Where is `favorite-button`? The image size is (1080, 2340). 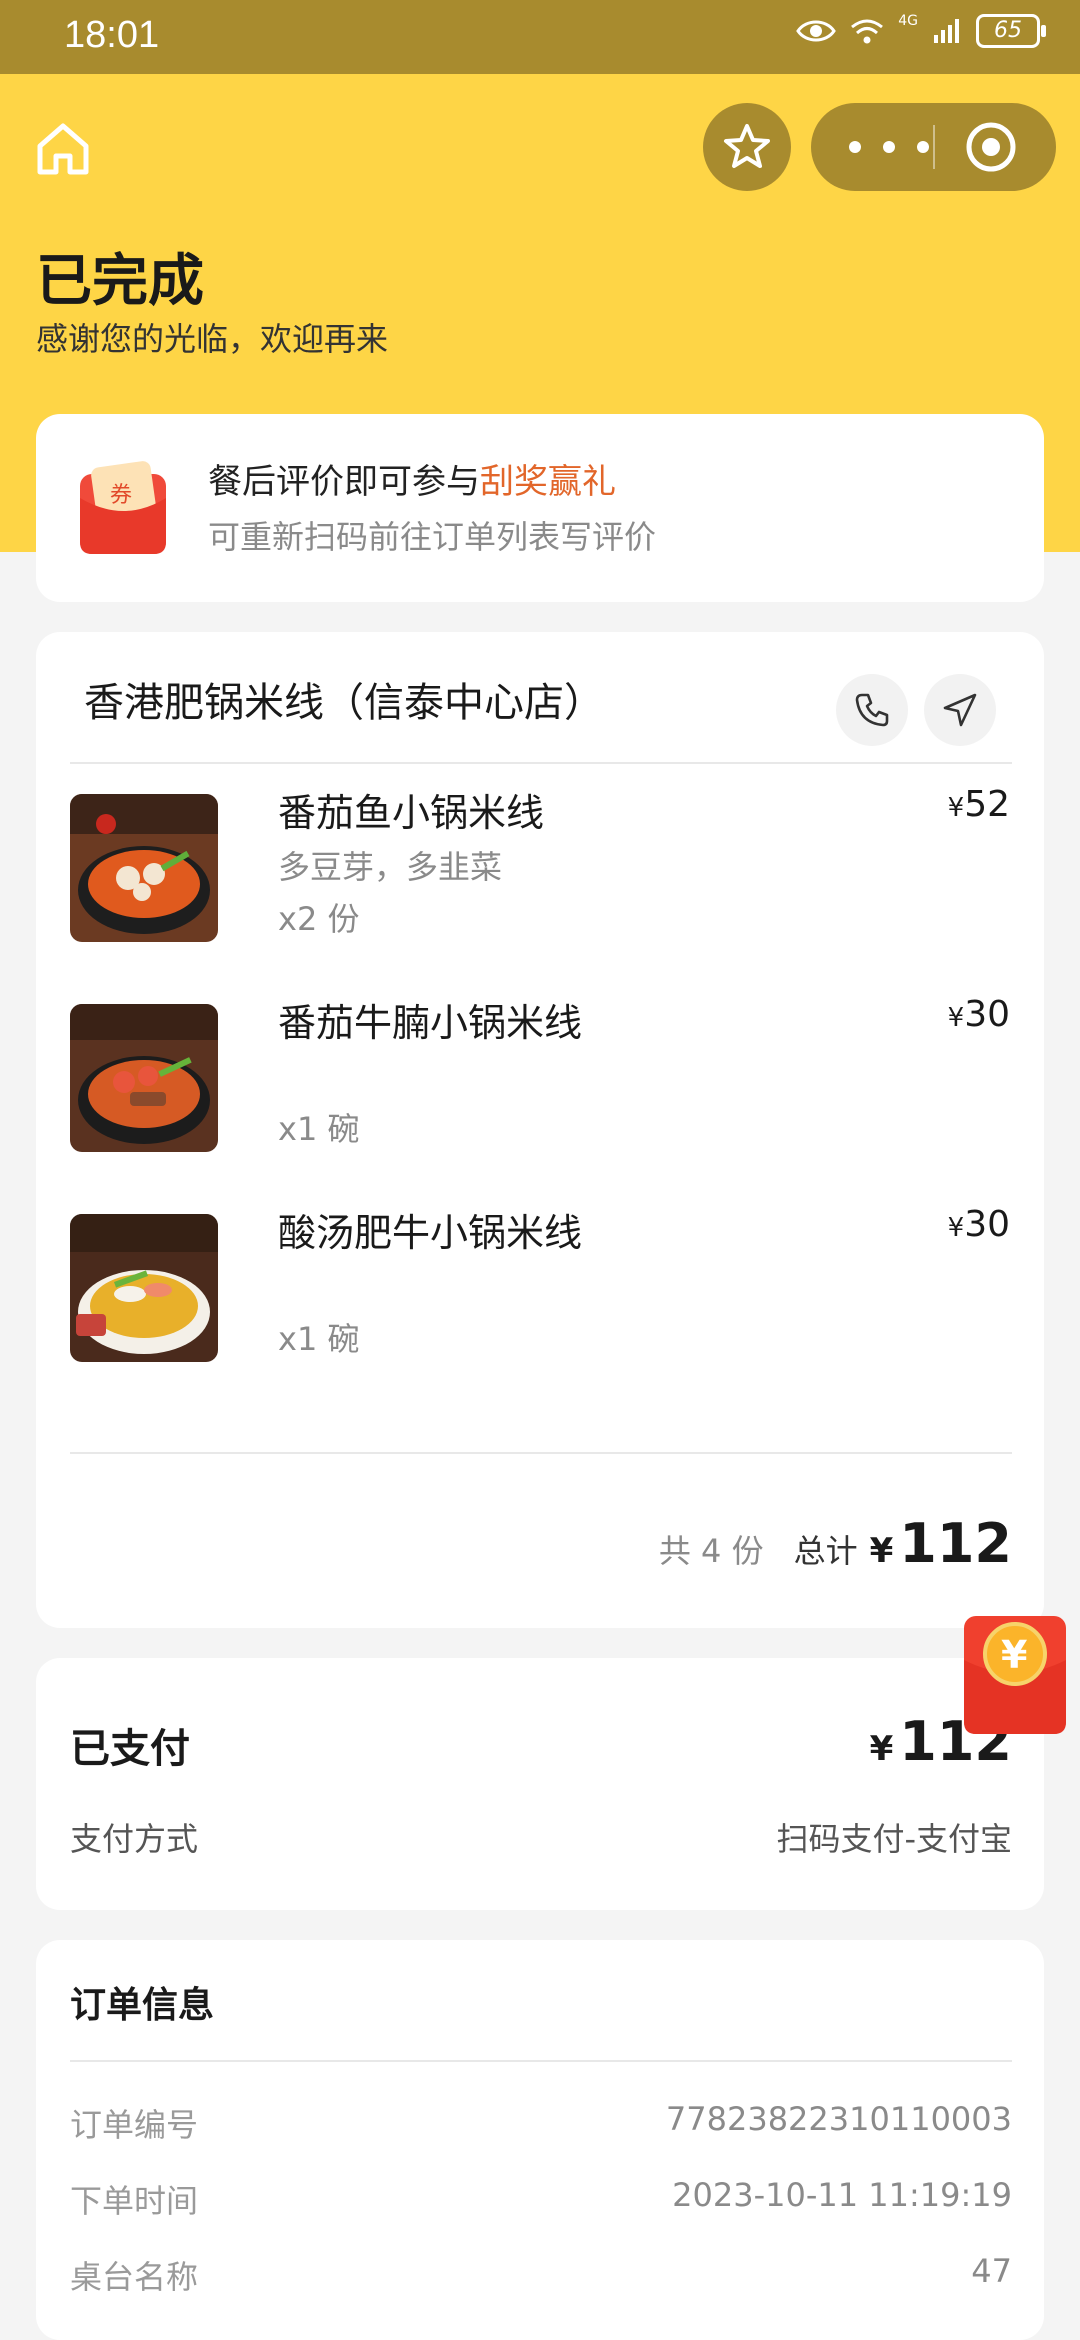 favorite-button is located at coordinates (747, 147).